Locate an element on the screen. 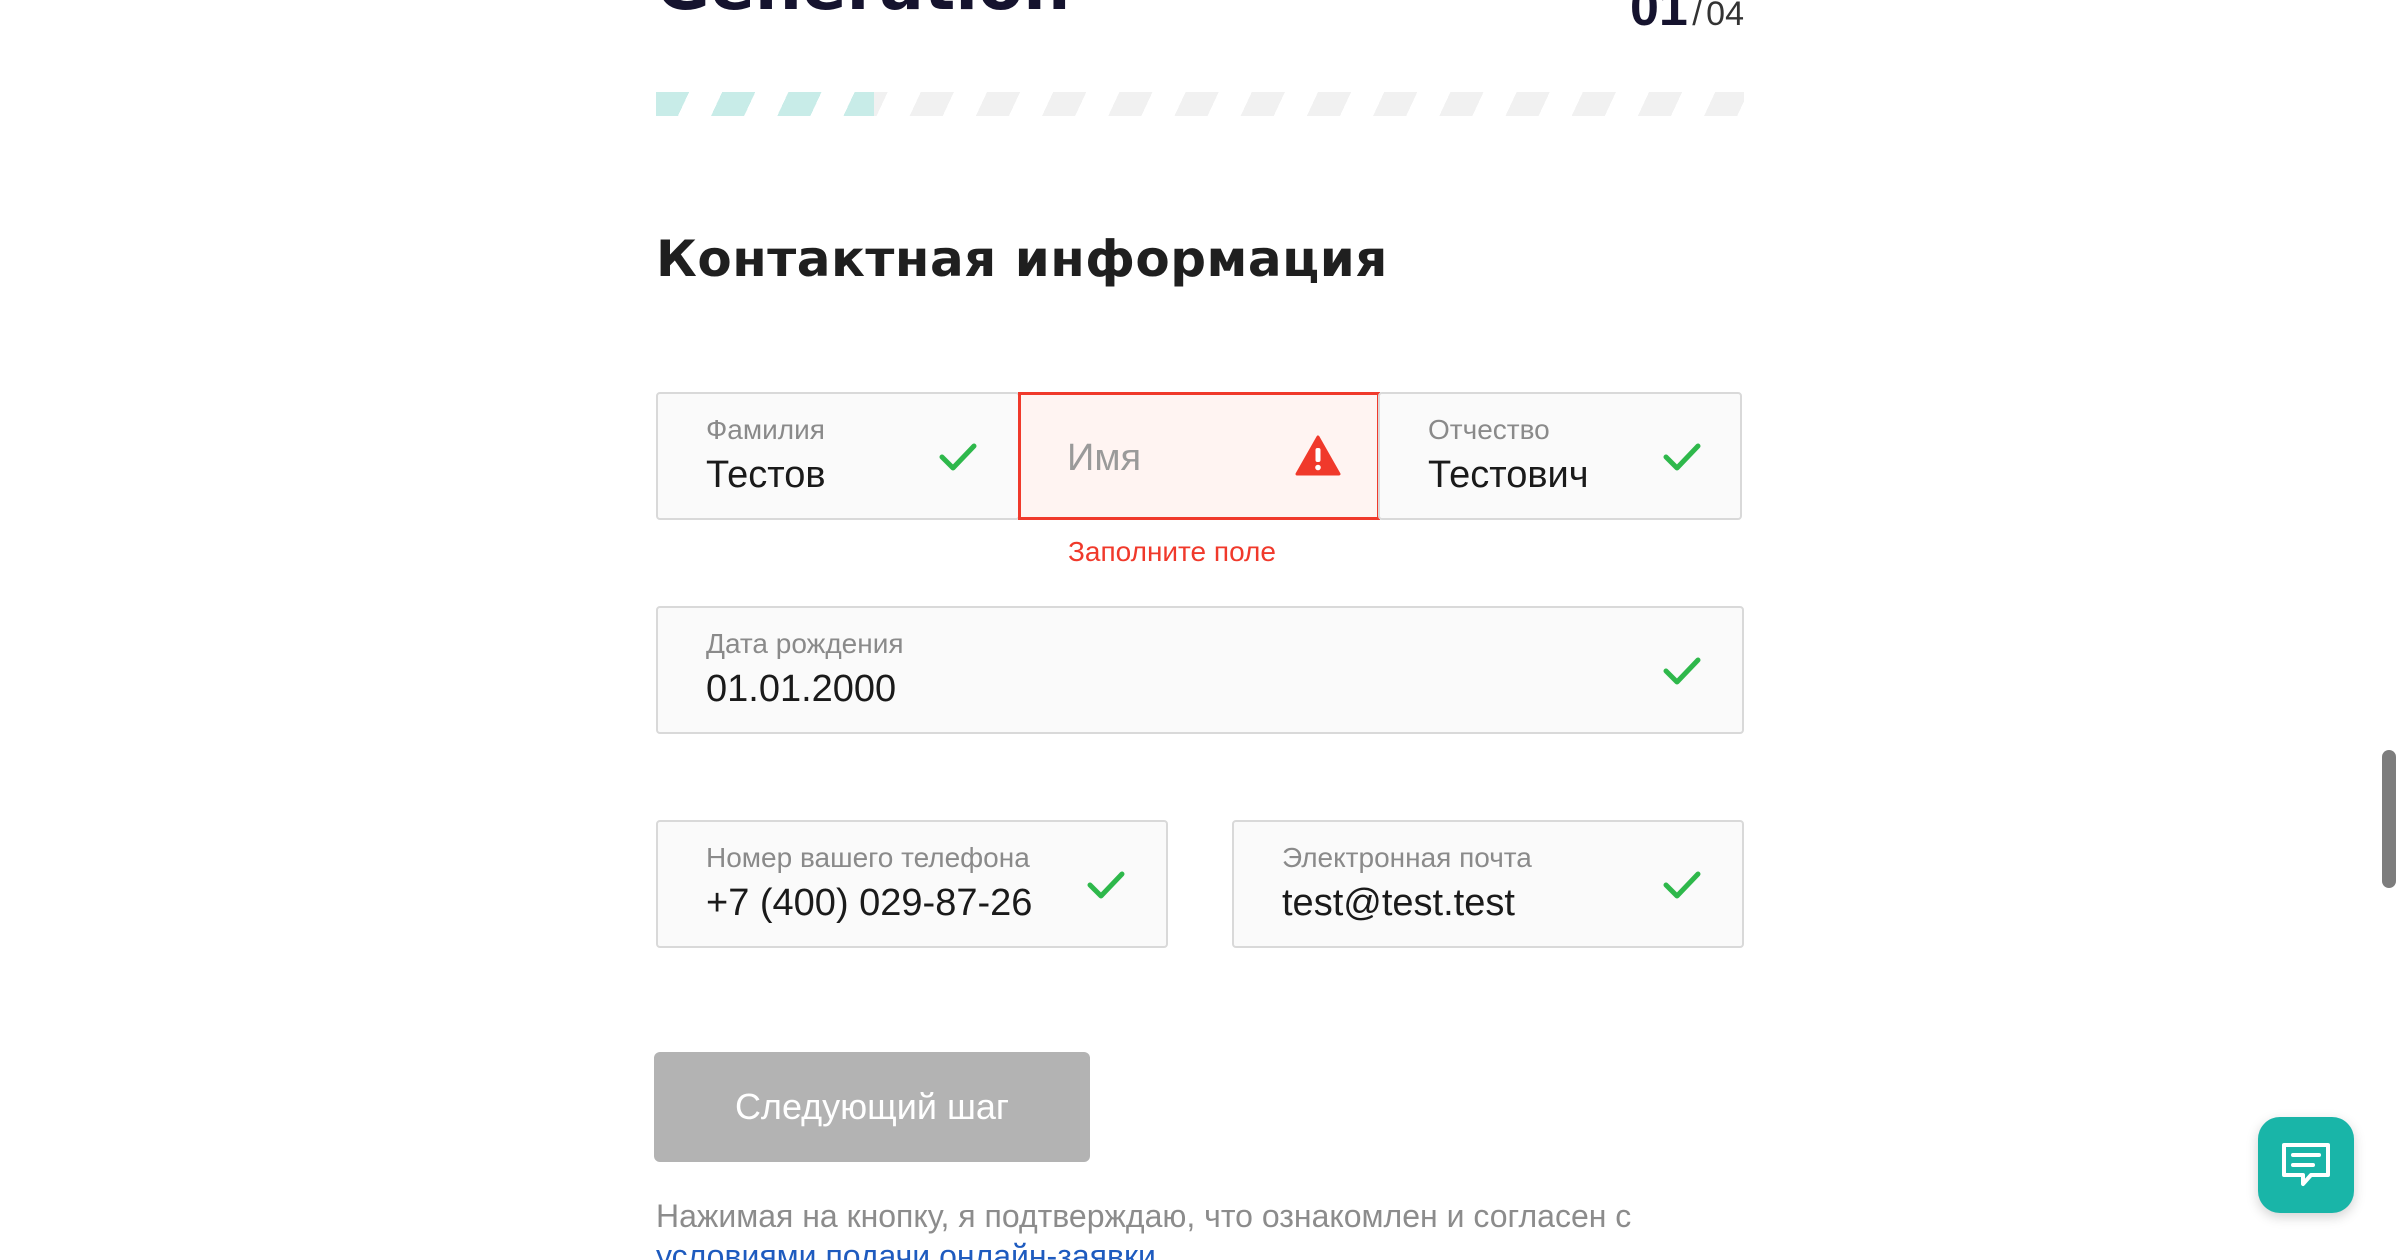 The width and height of the screenshot is (2400, 1260). chat-icon is located at coordinates (2306, 1164).